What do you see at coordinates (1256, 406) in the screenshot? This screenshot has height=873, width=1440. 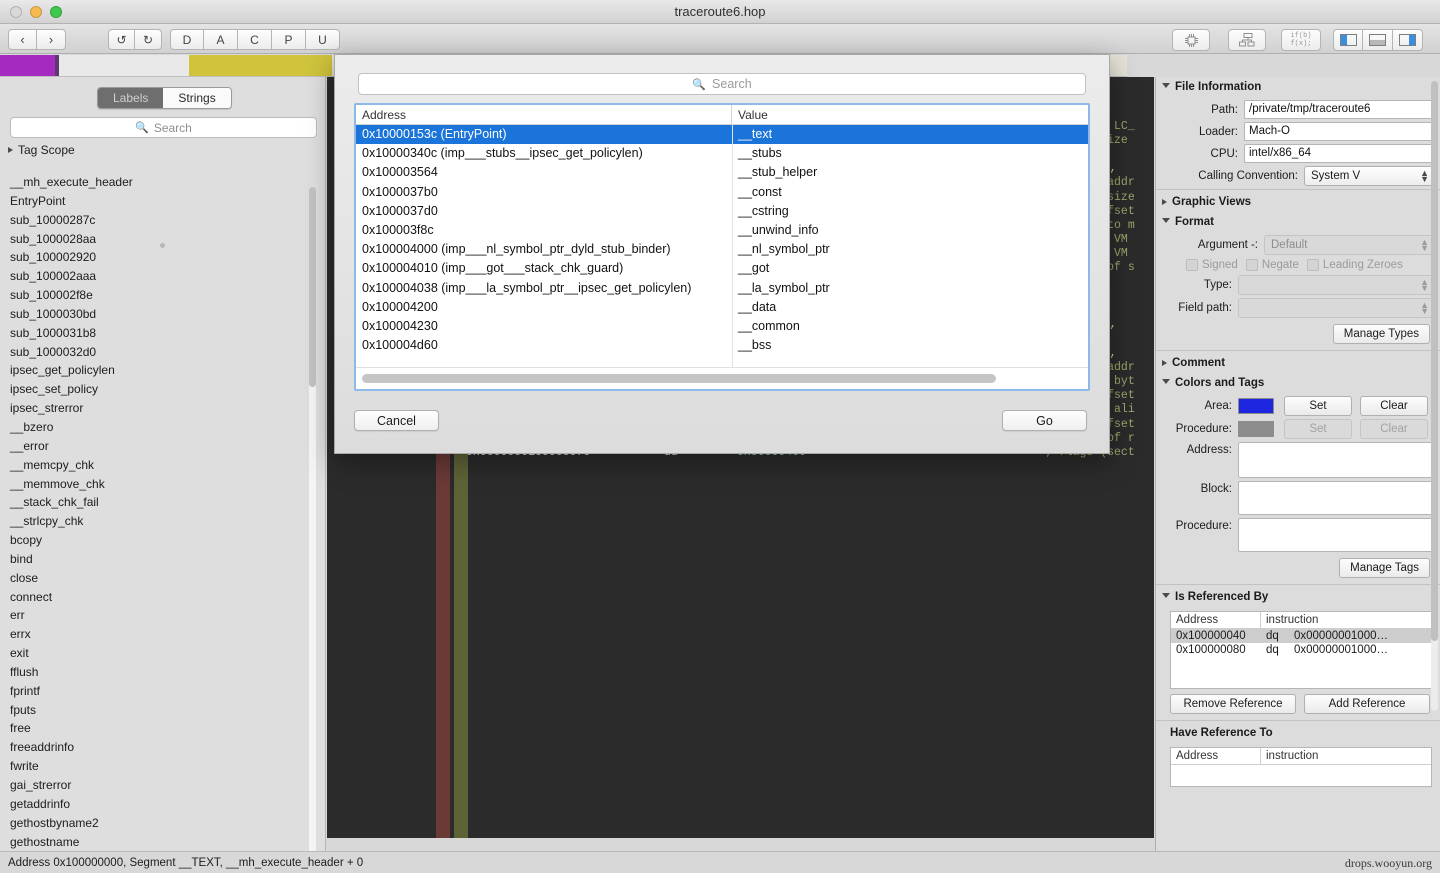 I see `area-color-swatch` at bounding box center [1256, 406].